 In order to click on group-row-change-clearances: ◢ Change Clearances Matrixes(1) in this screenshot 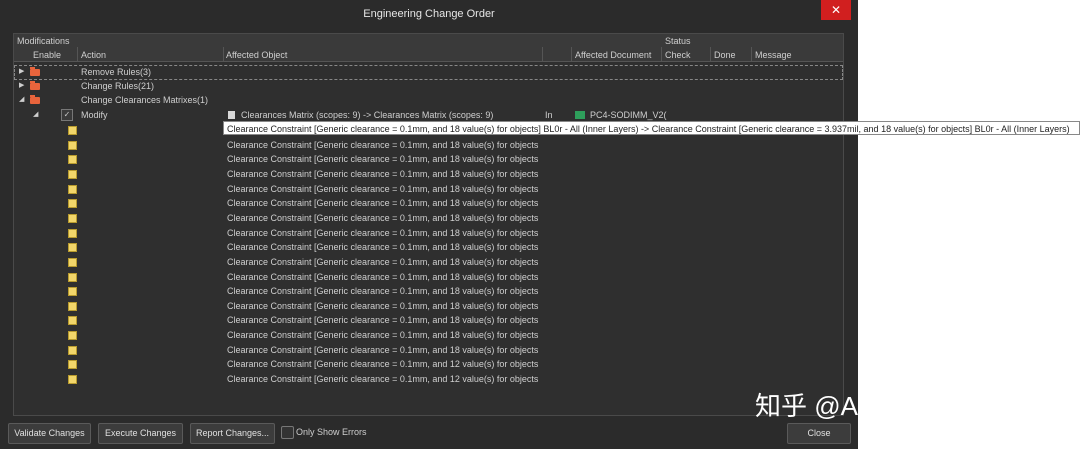, I will do `click(428, 100)`.